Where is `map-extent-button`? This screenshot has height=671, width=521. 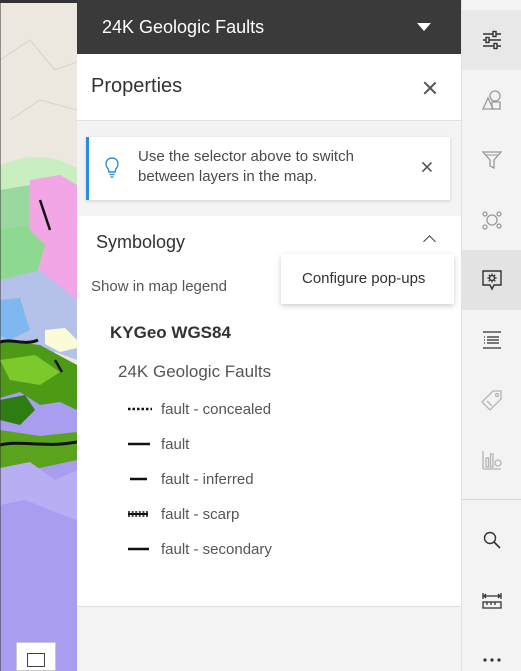 map-extent-button is located at coordinates (36, 656).